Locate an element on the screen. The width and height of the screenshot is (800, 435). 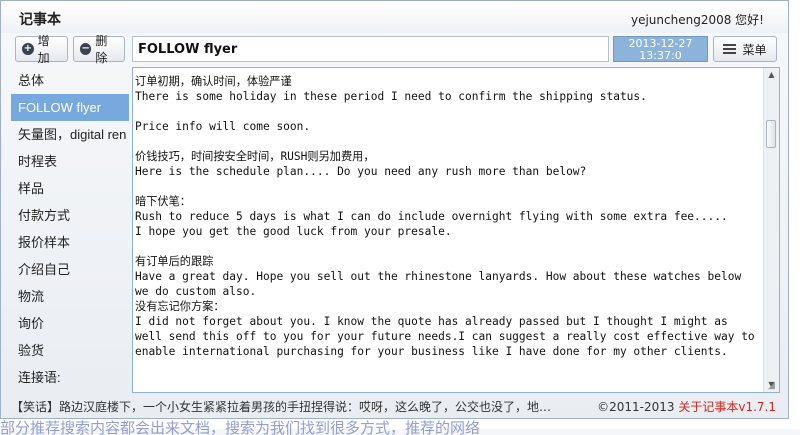
sidebar-item: 报价样本 is located at coordinates (70, 242).